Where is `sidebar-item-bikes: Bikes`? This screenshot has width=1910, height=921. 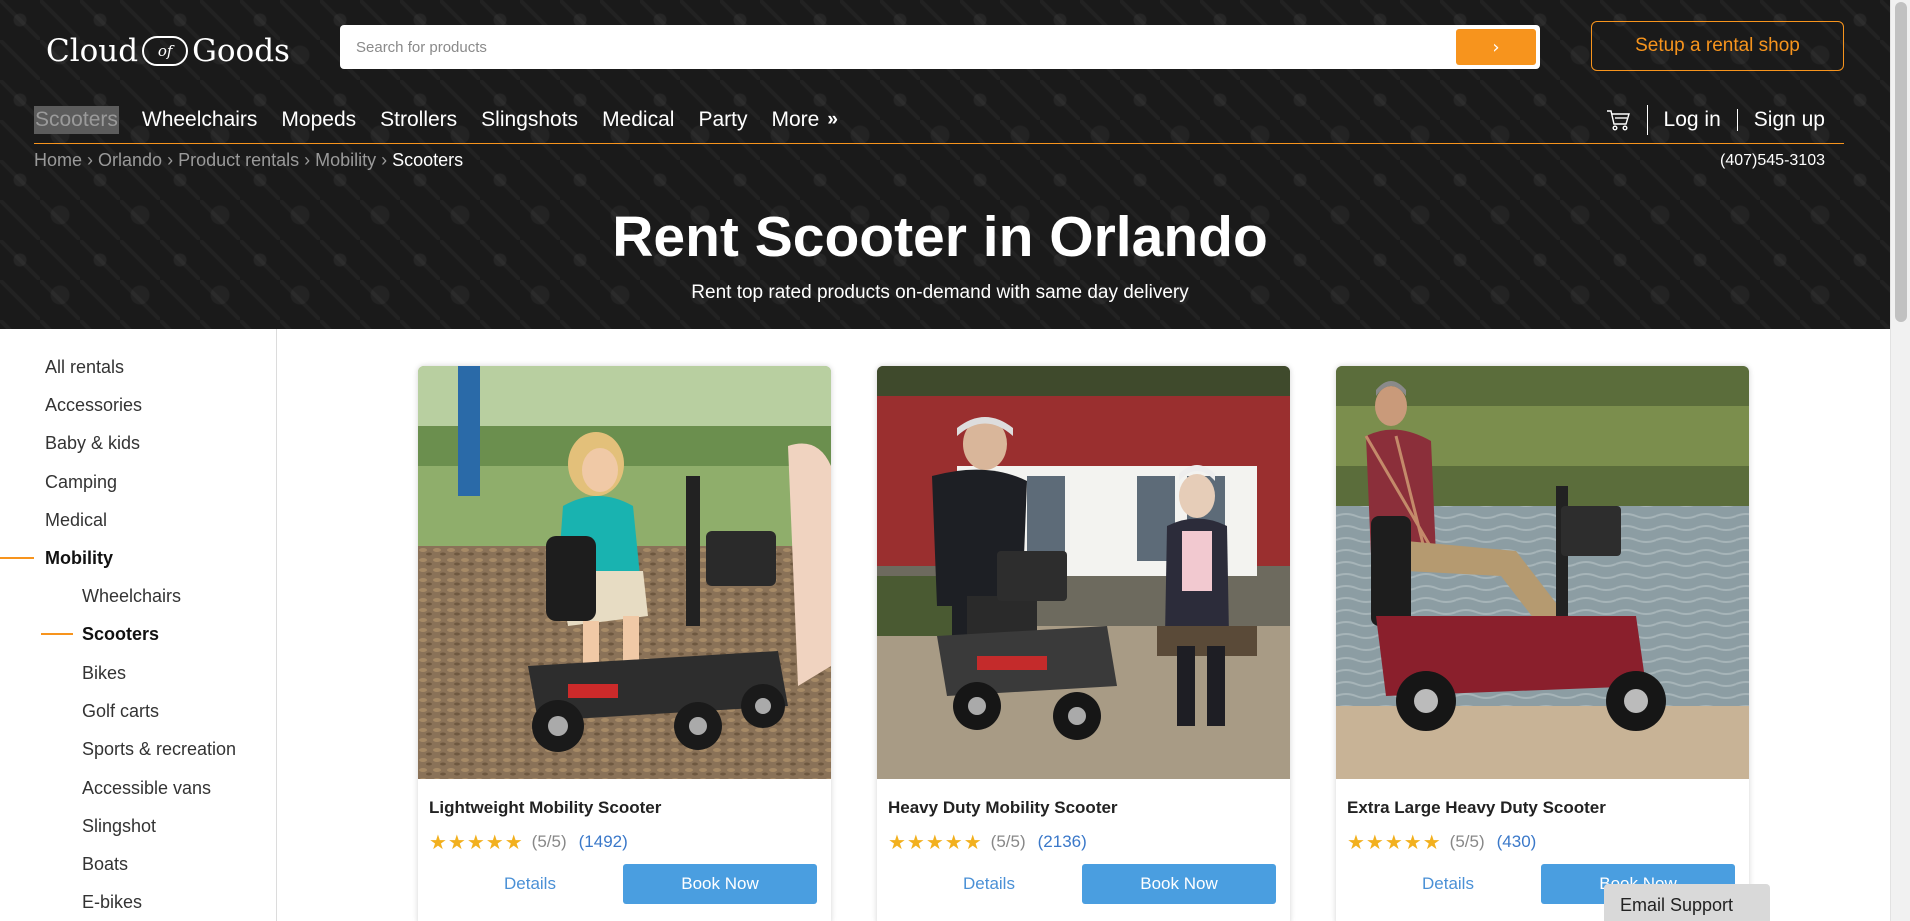
sidebar-item-bikes: Bikes is located at coordinates (104, 673).